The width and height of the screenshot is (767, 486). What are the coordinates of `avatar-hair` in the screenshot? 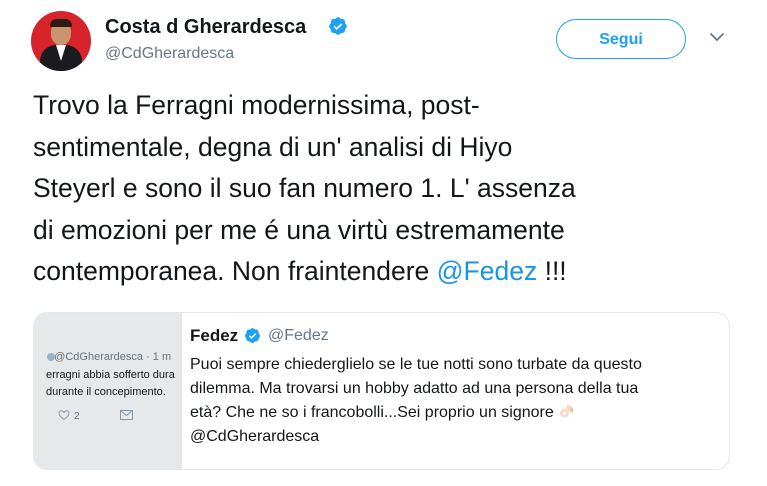 It's located at (61, 23).